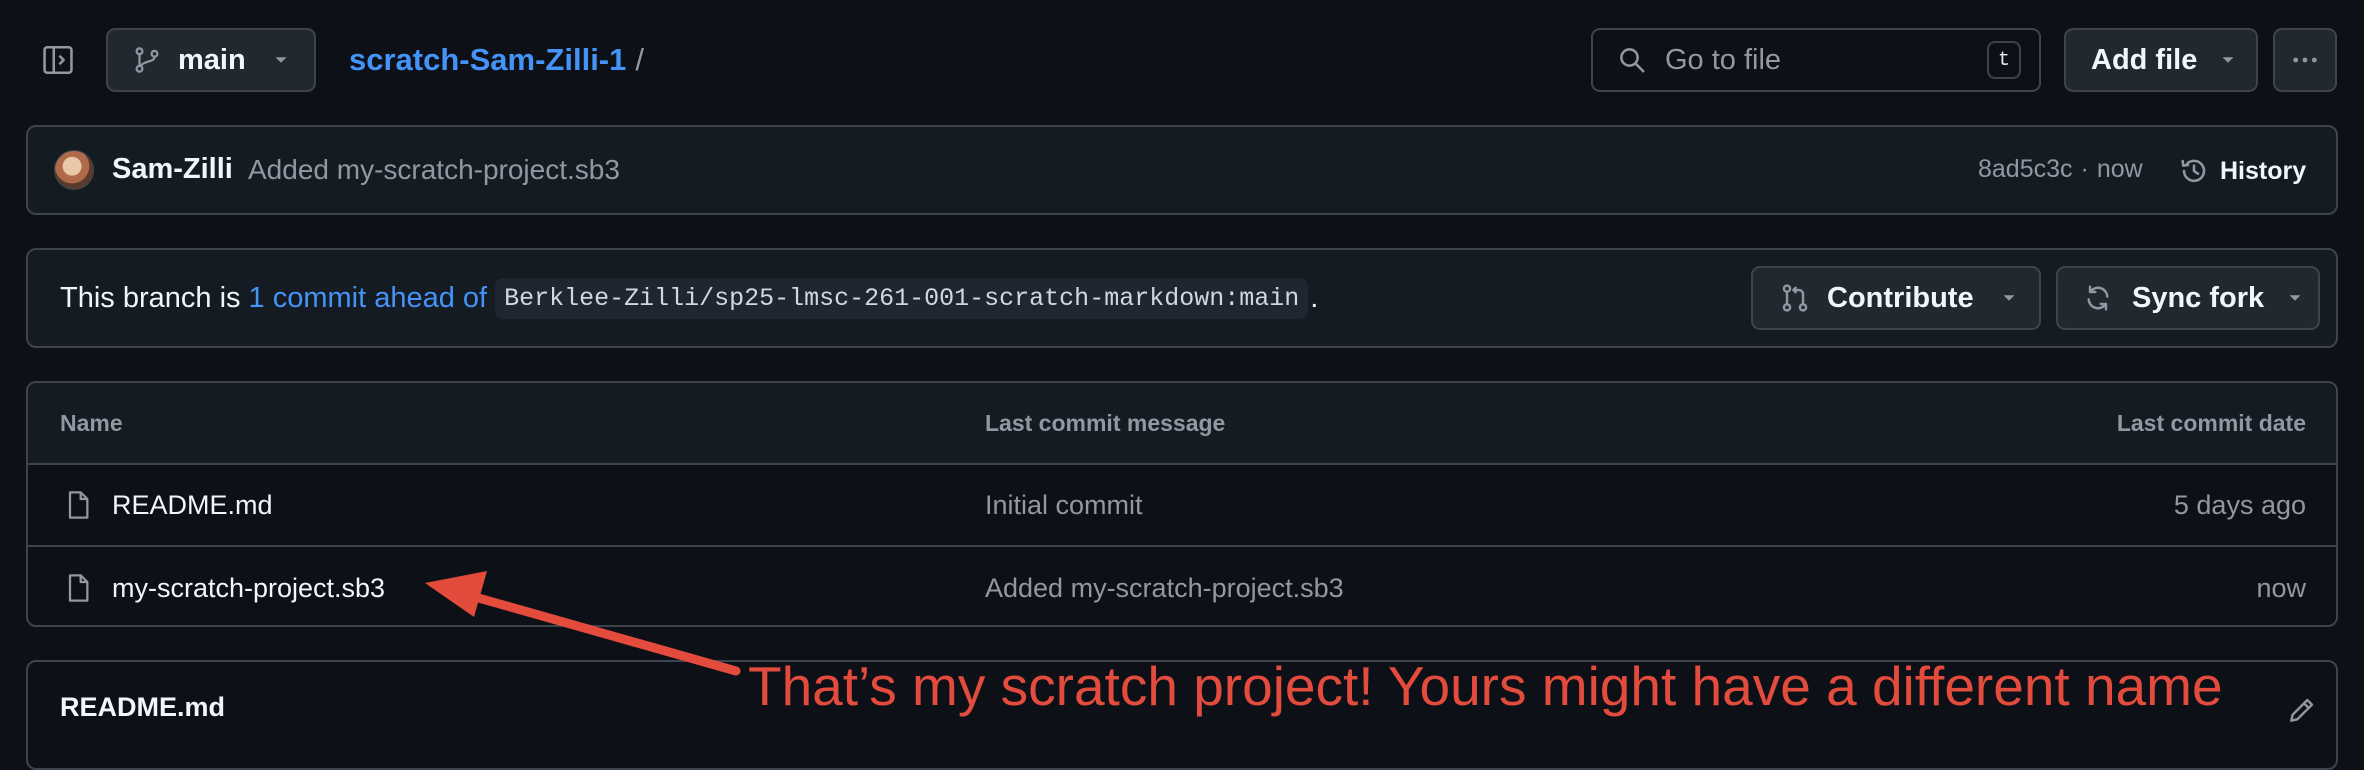 The height and width of the screenshot is (770, 2364). What do you see at coordinates (1314, 297) in the screenshot?
I see `branch-status-suffix: .` at bounding box center [1314, 297].